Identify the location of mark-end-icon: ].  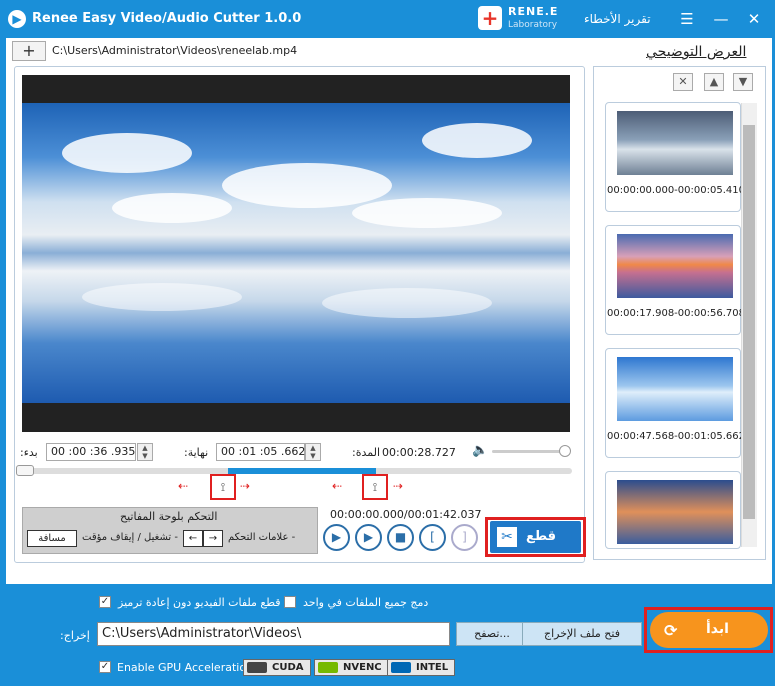
(464, 537).